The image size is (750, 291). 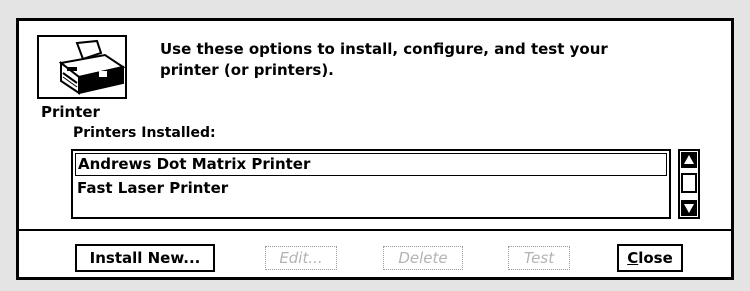 I want to click on close-button: Close, so click(x=650, y=258).